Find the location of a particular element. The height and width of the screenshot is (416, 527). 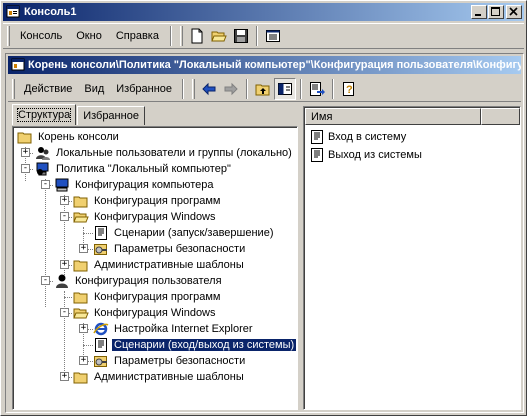

tree-item-security-settings: Параметры безопасности is located at coordinates (170, 249).